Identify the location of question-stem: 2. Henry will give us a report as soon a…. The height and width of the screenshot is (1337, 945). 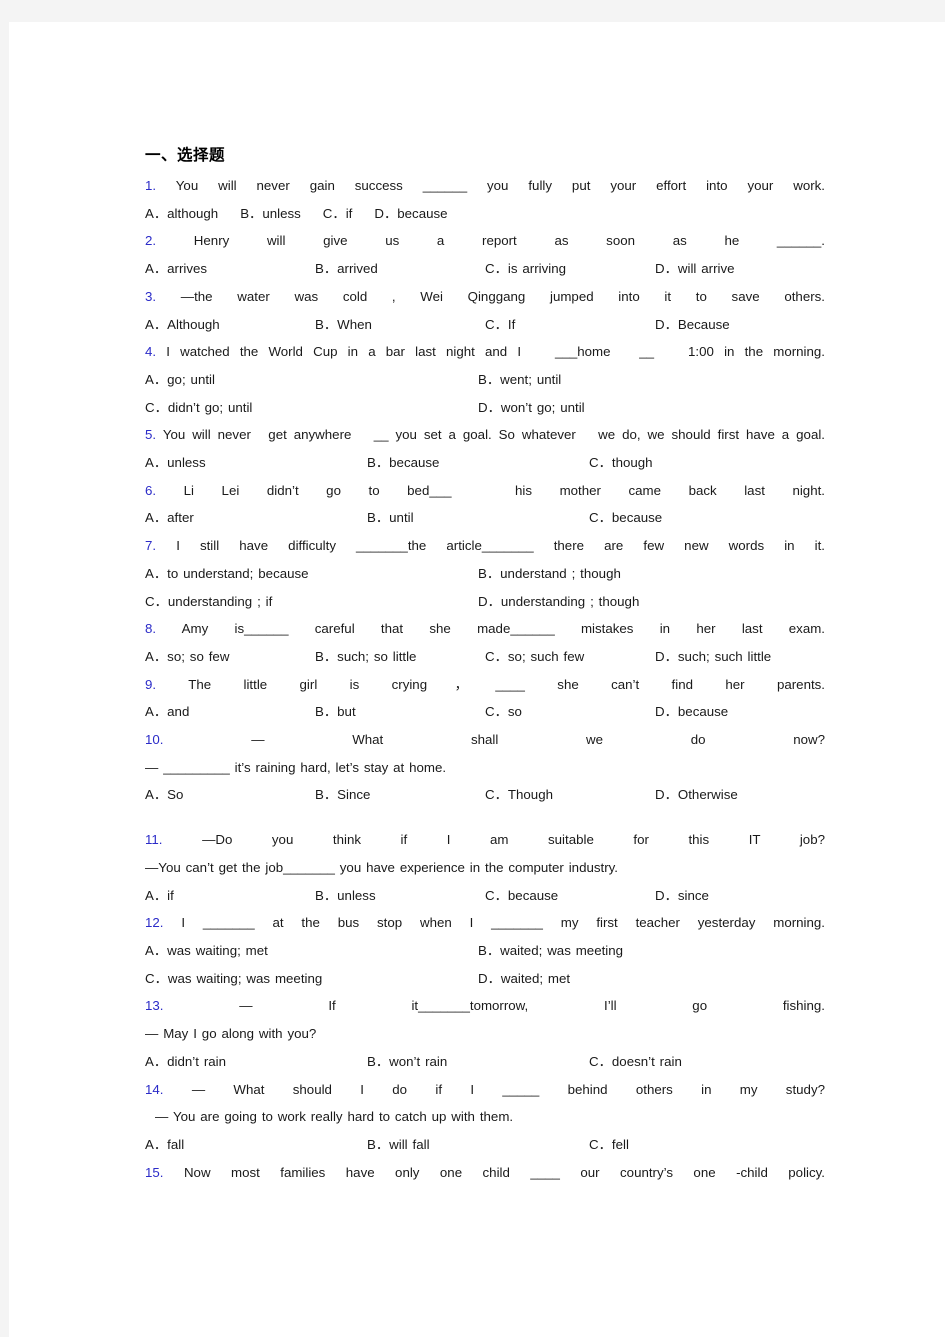
(485, 241).